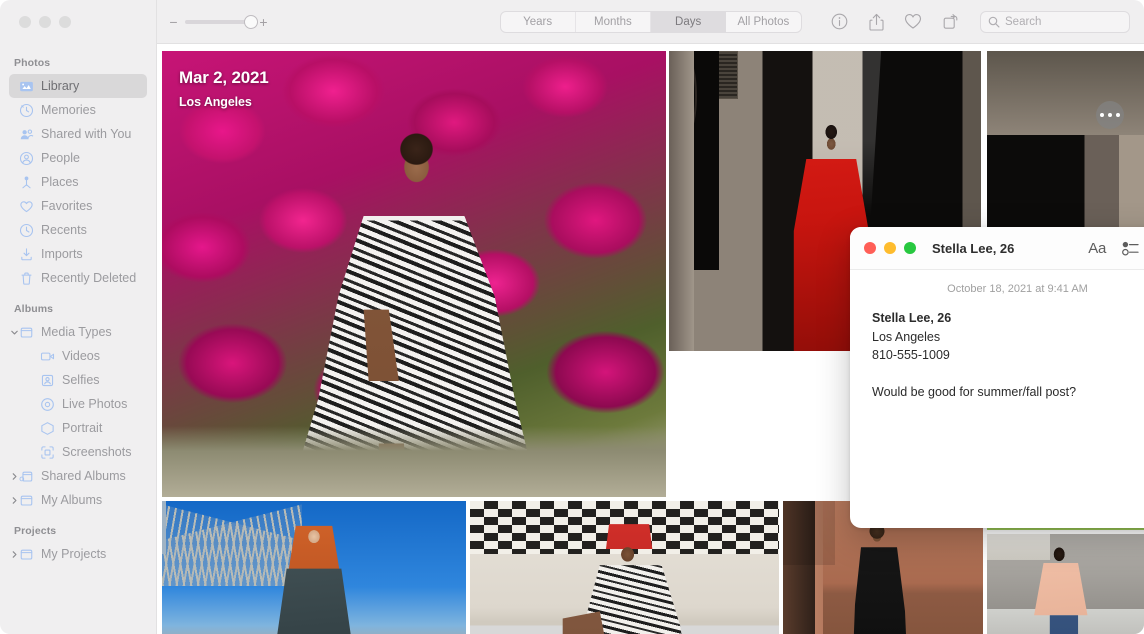 The width and height of the screenshot is (1144, 634). I want to click on library-icon, so click(26, 86).